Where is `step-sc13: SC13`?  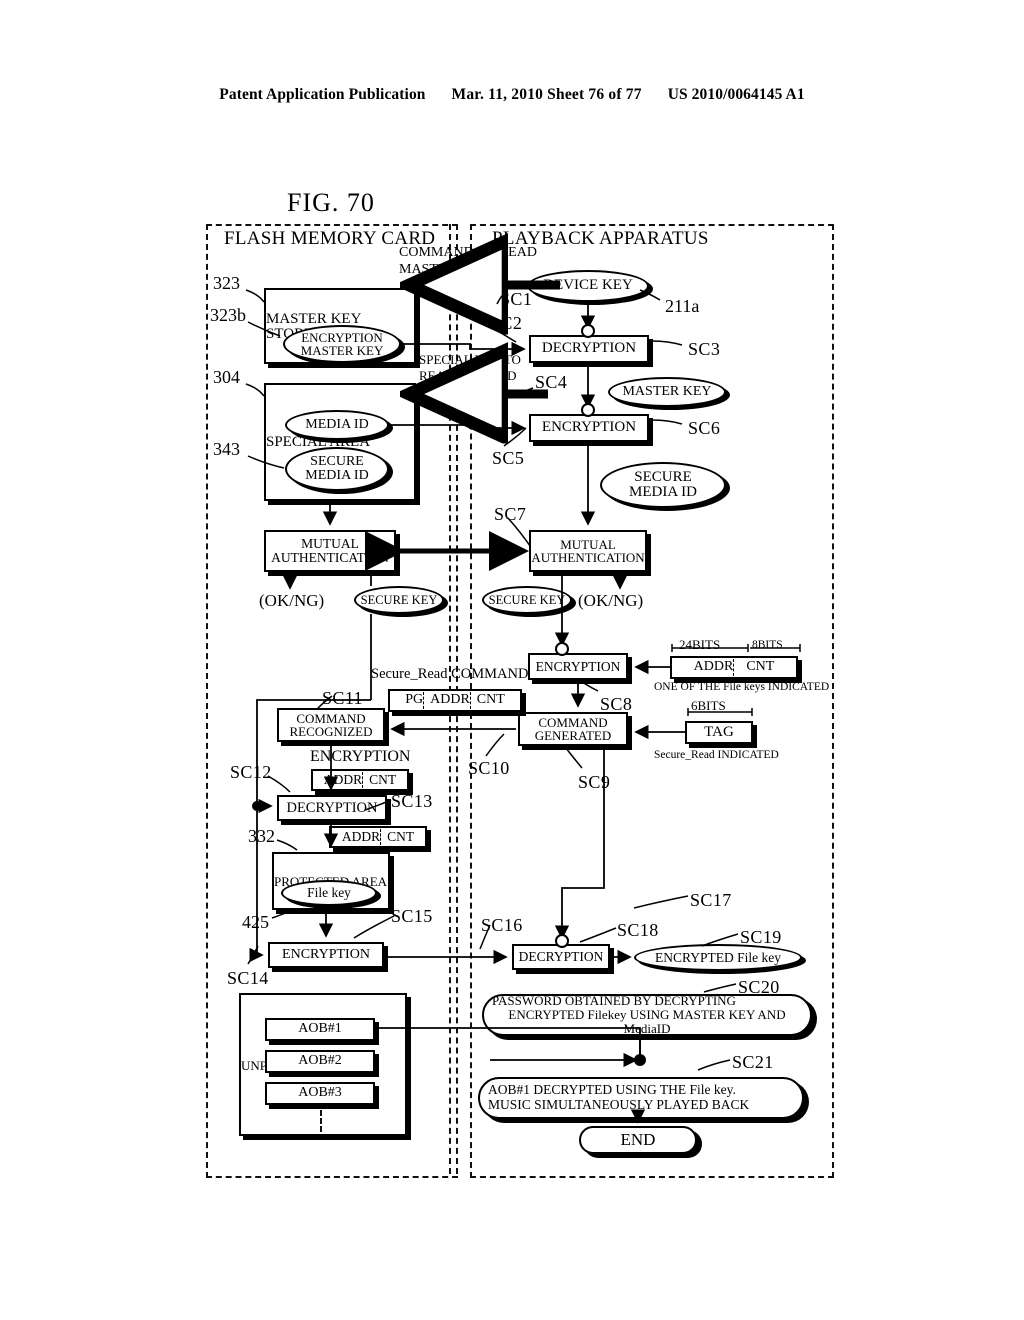 step-sc13: SC13 is located at coordinates (412, 801).